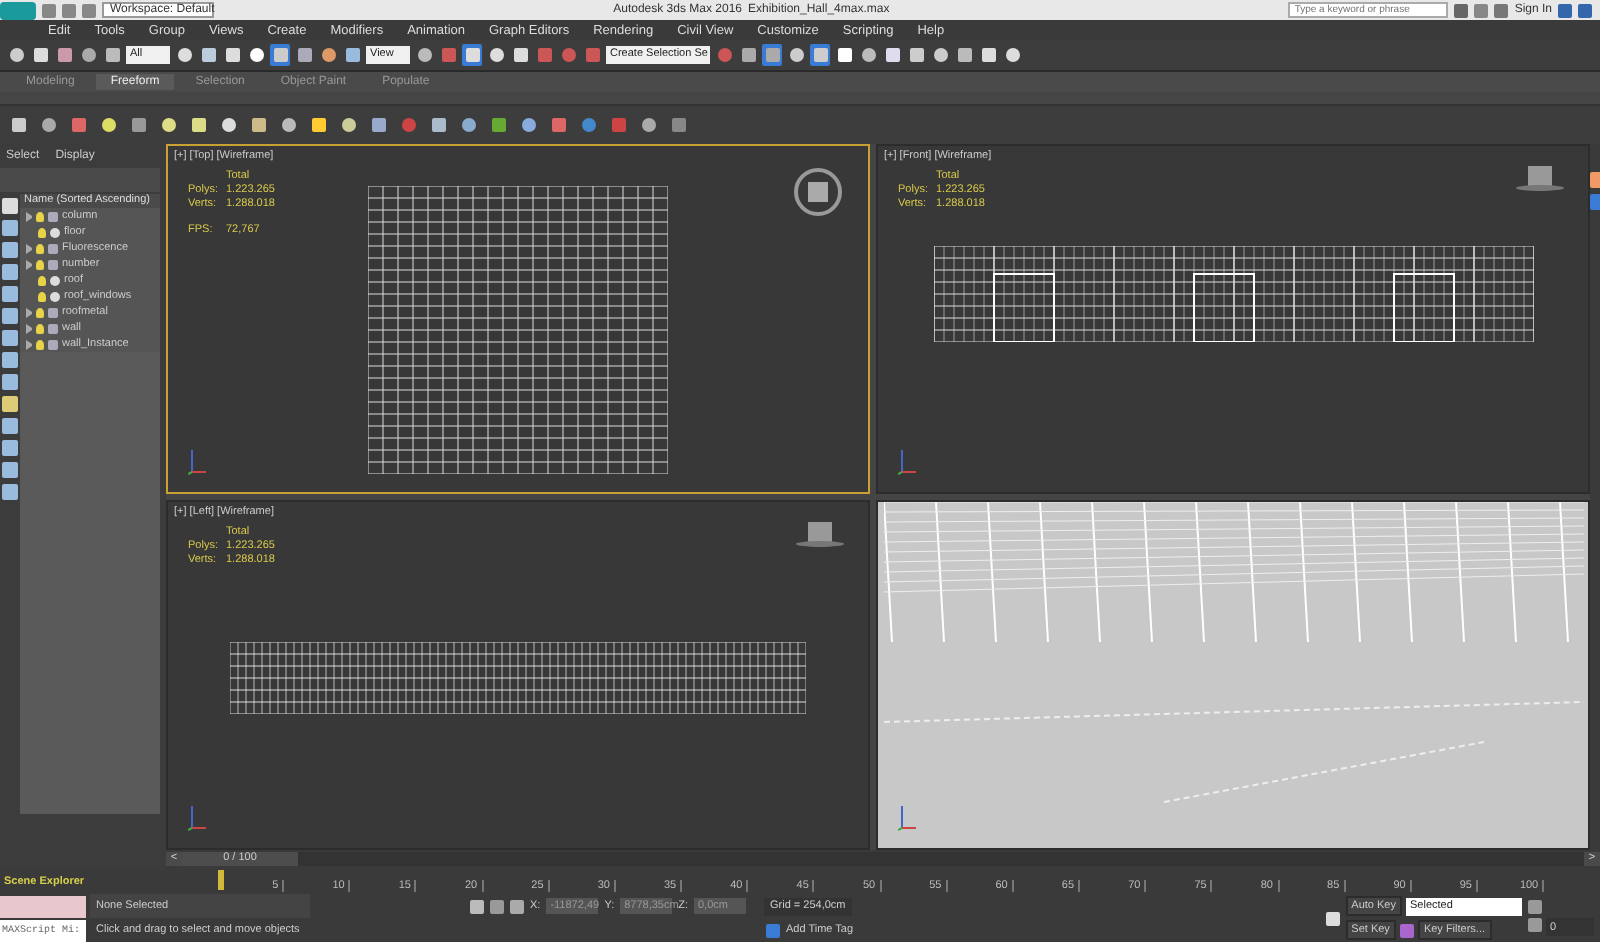  I want to click on sphere-icon, so click(55, 232).